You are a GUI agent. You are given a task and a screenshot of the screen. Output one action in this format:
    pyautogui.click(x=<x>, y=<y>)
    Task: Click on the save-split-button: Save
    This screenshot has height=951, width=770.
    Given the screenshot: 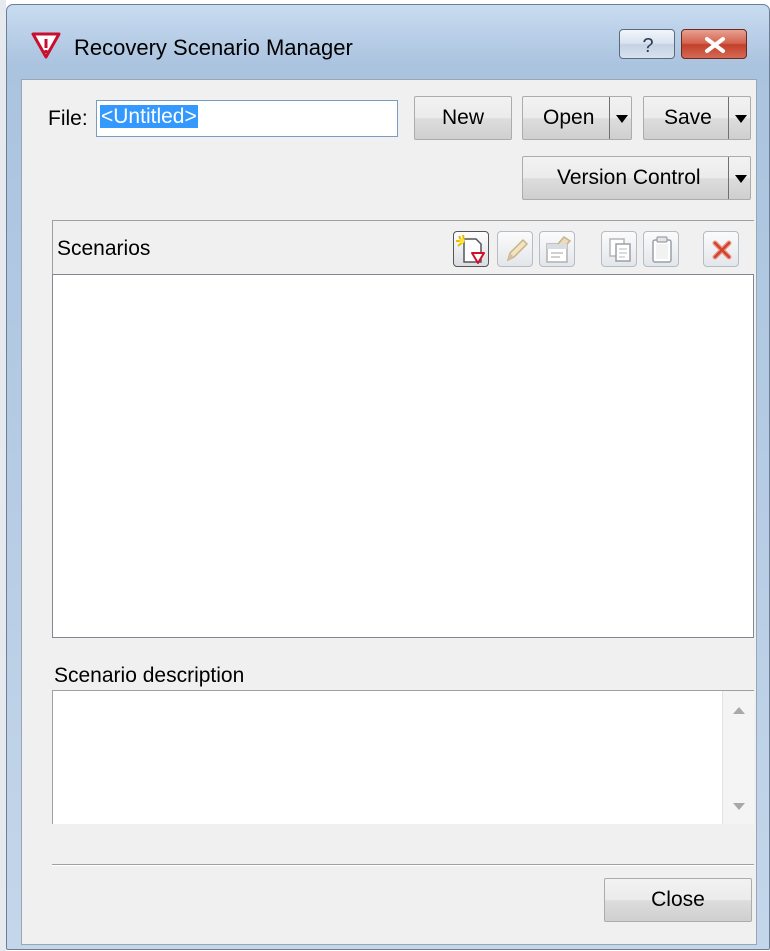 What is the action you would take?
    pyautogui.click(x=697, y=118)
    